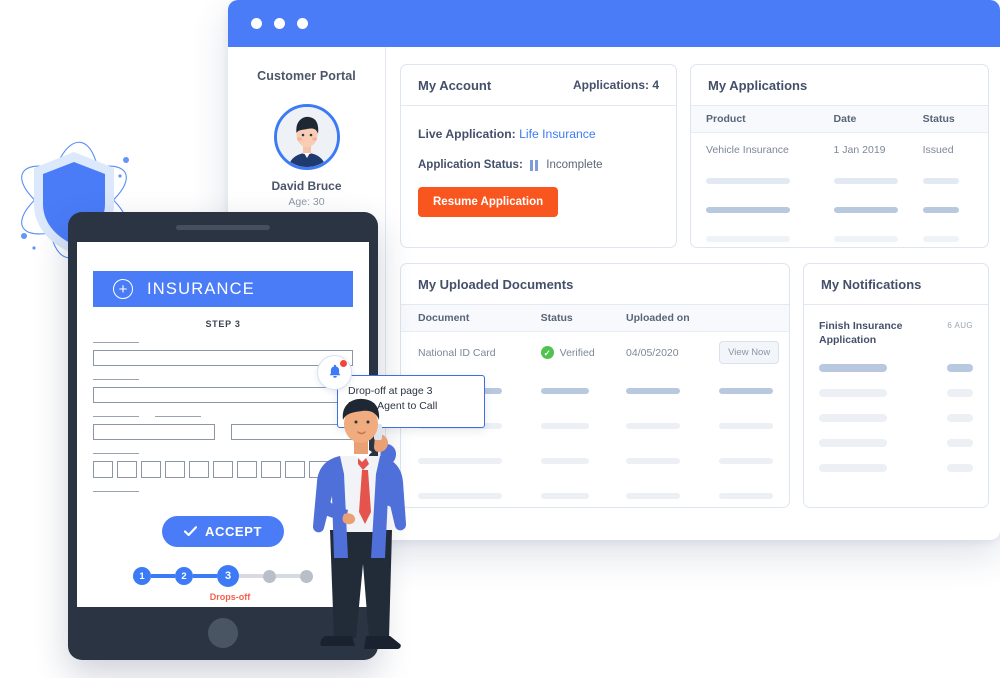 The image size is (1000, 678). What do you see at coordinates (754, 318) in the screenshot?
I see `column-header-action` at bounding box center [754, 318].